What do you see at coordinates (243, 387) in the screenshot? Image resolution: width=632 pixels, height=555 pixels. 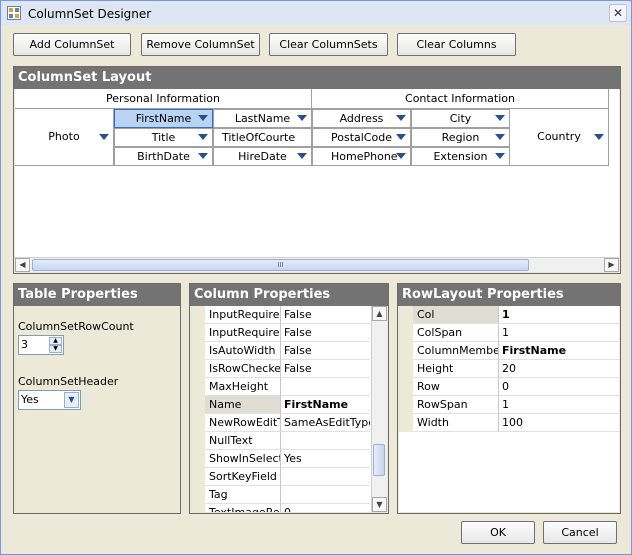 I see `property-name: MaxHeight` at bounding box center [243, 387].